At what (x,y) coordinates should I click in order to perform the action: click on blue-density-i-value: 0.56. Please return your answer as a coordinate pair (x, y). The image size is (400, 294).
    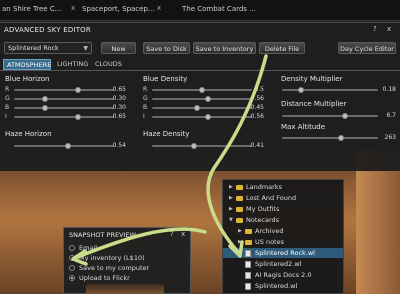
    Looking at the image, I should click on (257, 116).